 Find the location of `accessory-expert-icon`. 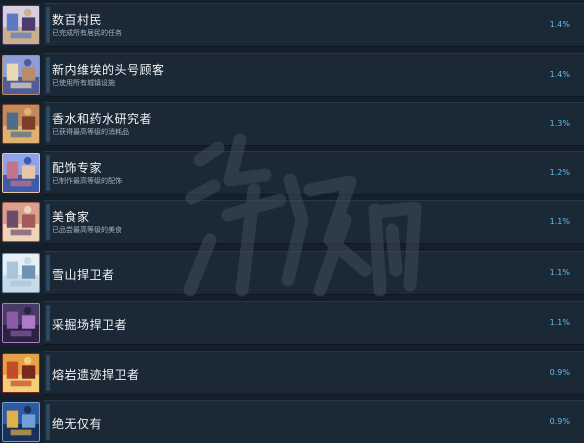

accessory-expert-icon is located at coordinates (21, 173).